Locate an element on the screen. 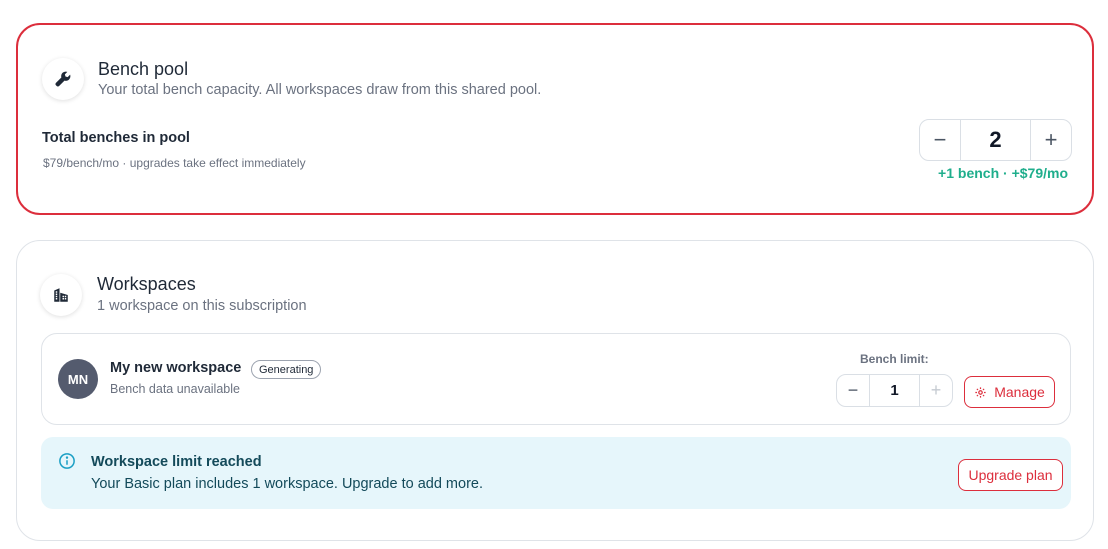  bench-pool-title: Bench pool is located at coordinates (143, 69).